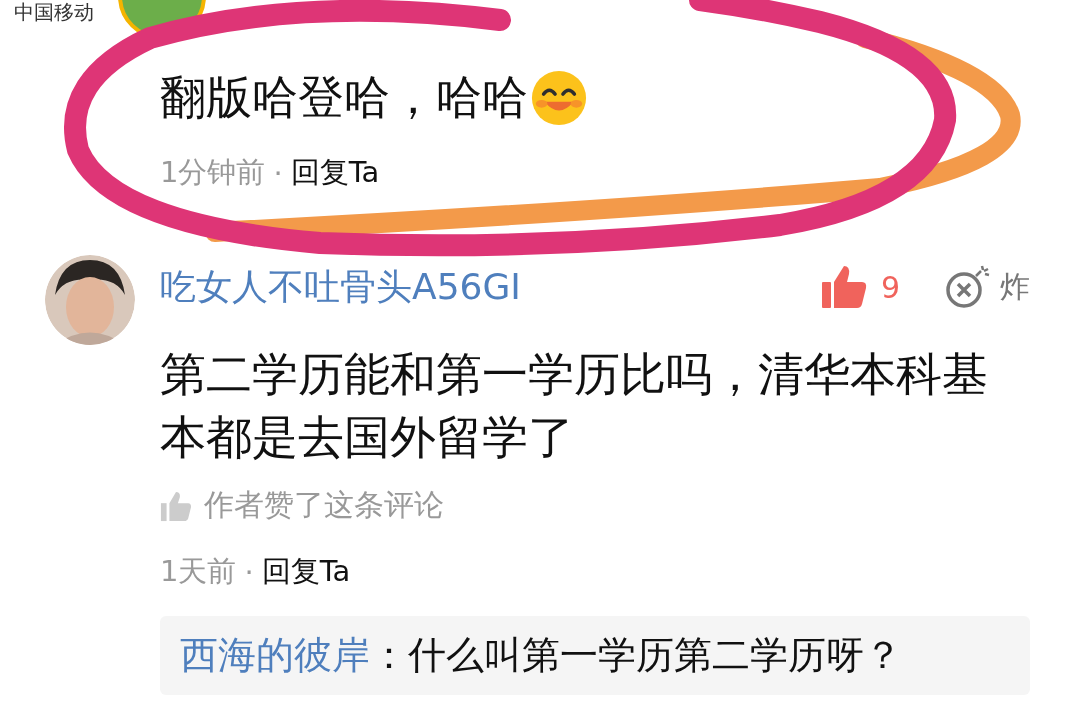 The image size is (1080, 712). What do you see at coordinates (1015, 287) in the screenshot?
I see `bomb-label: 炸` at bounding box center [1015, 287].